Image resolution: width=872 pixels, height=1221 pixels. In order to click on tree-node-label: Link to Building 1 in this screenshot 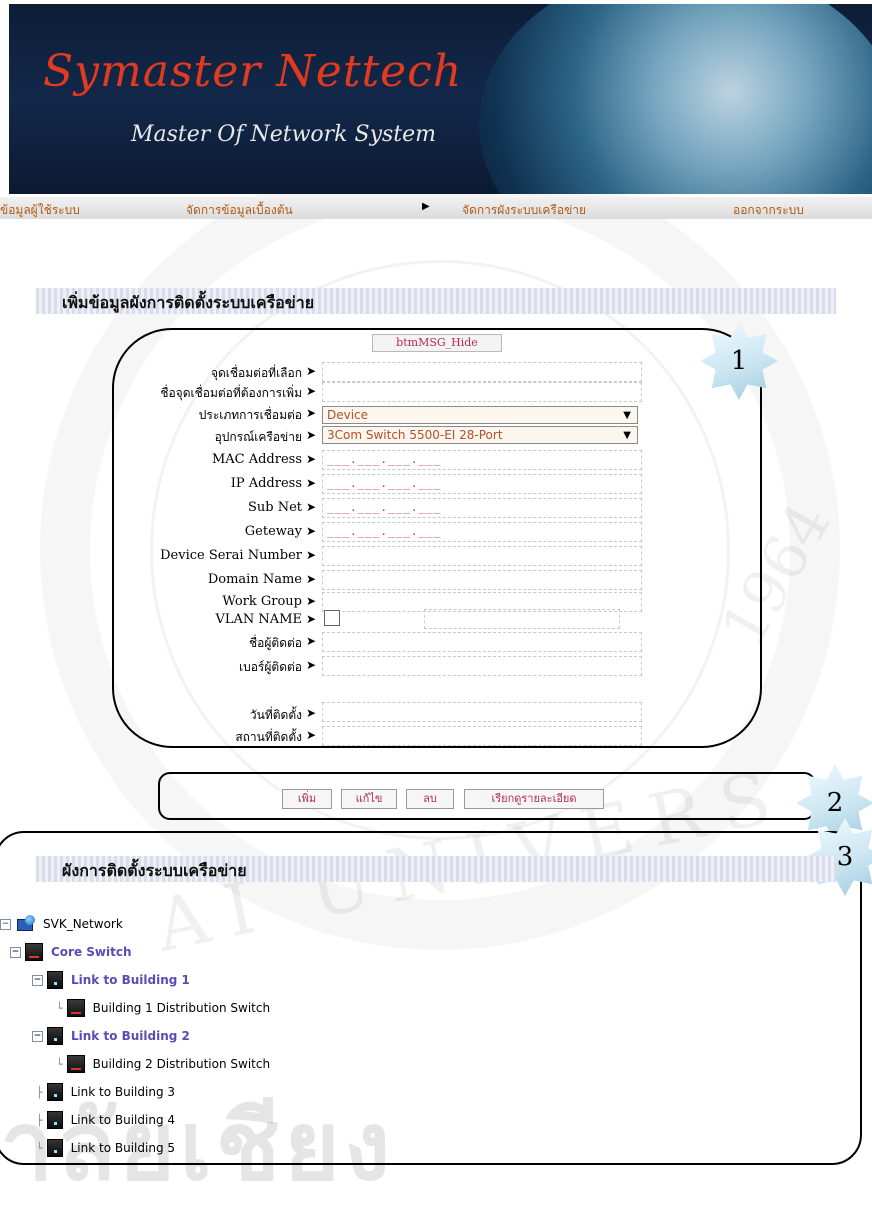, I will do `click(130, 980)`.